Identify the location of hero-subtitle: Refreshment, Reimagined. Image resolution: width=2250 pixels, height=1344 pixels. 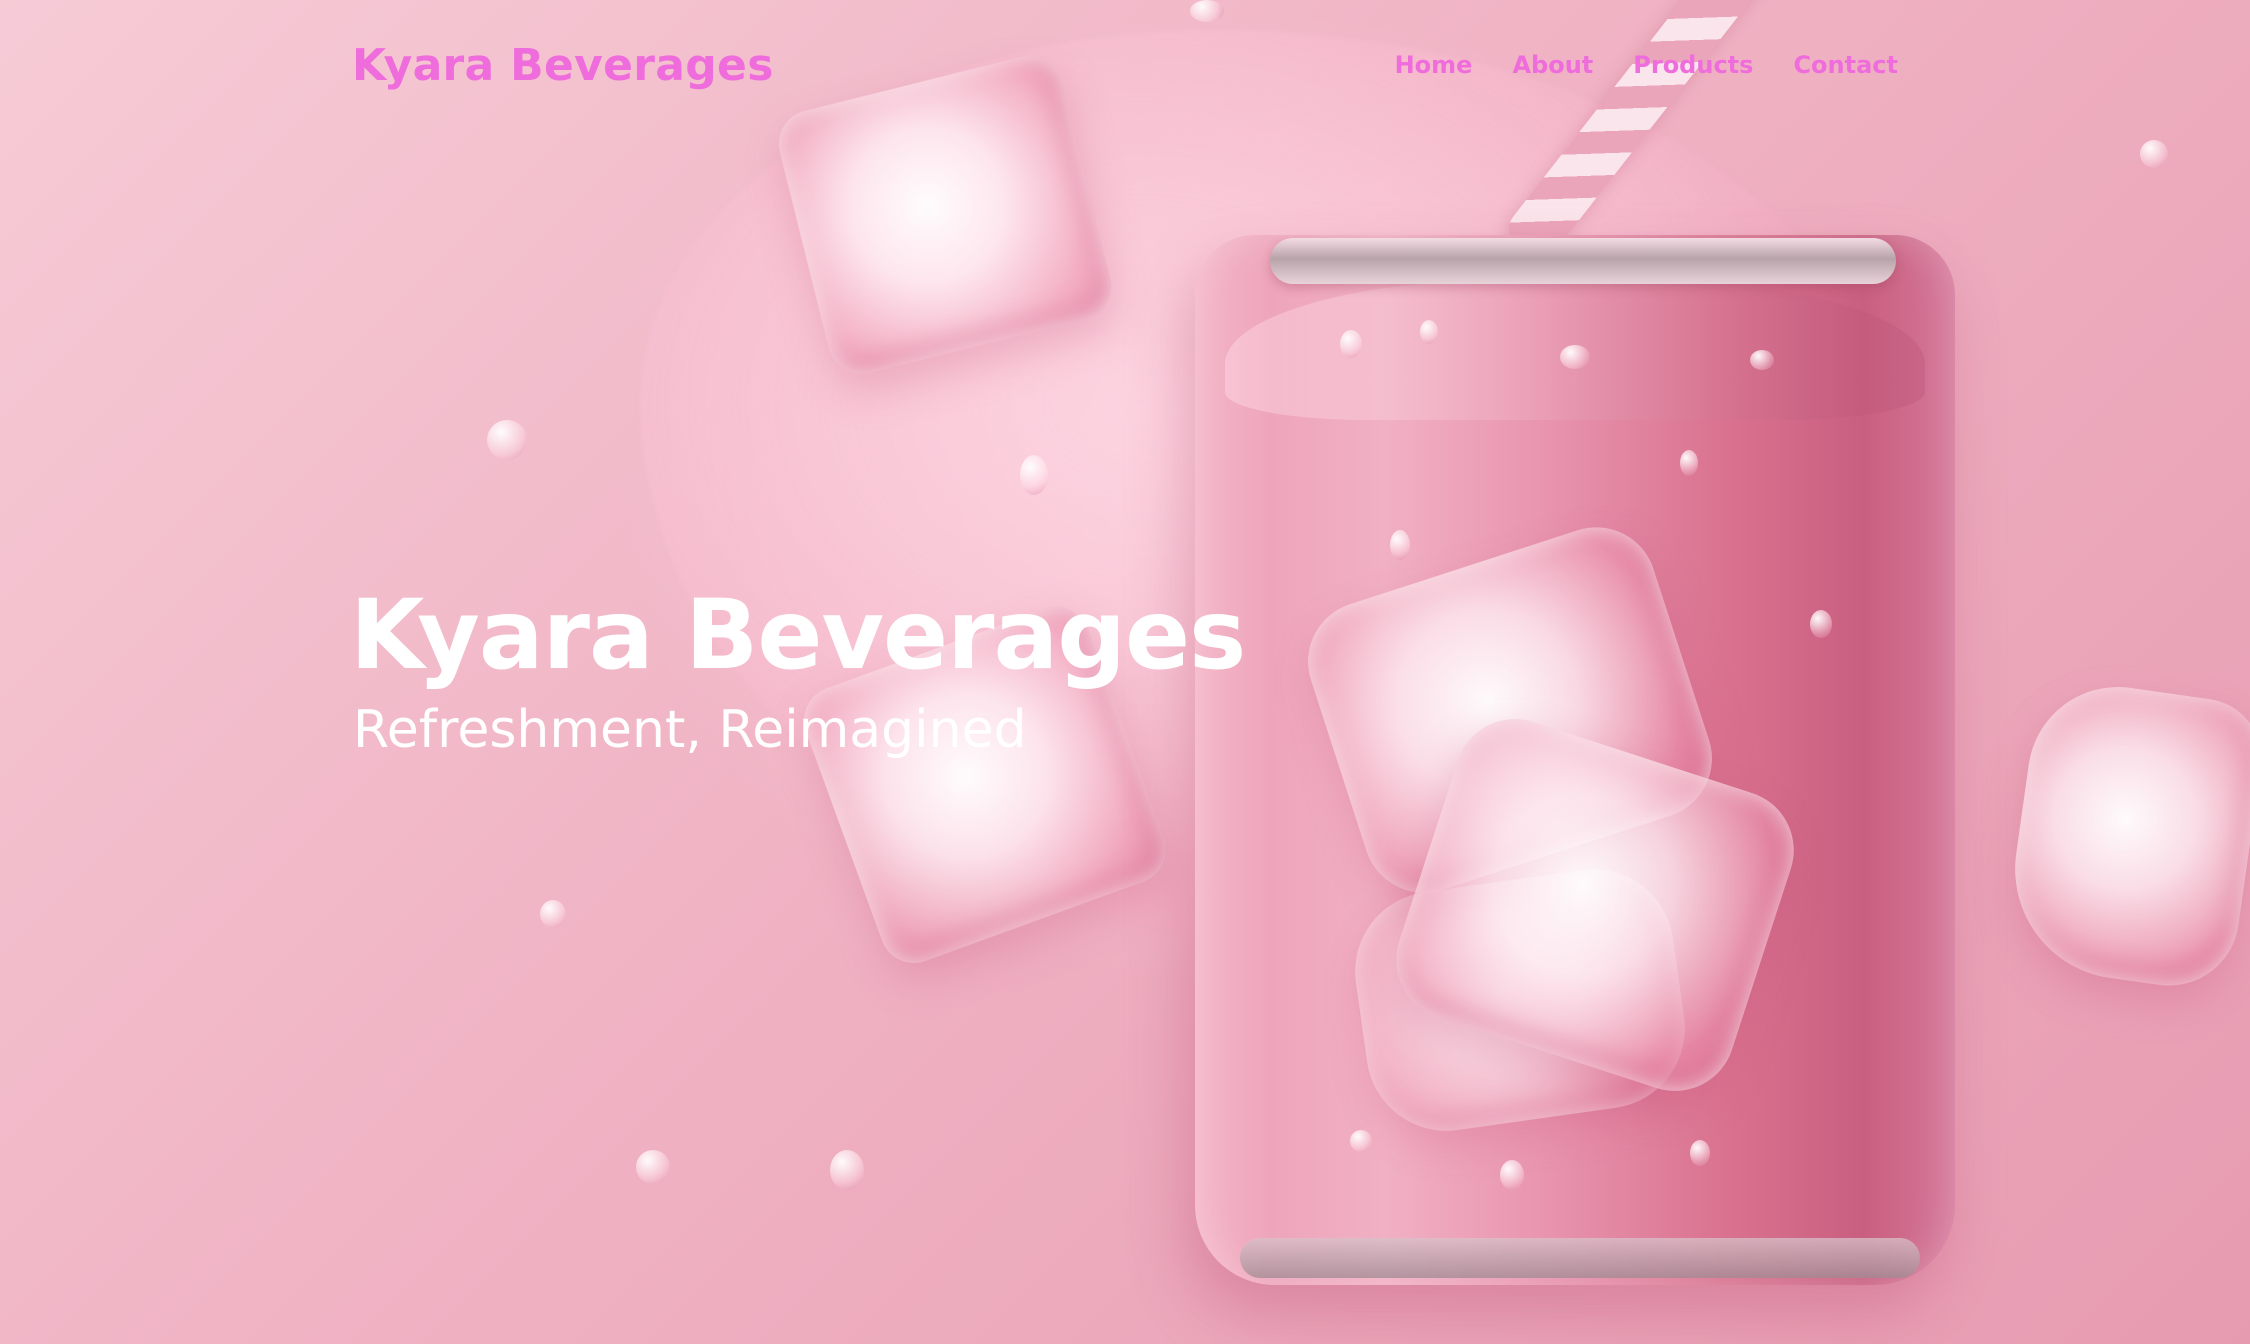
(690, 730).